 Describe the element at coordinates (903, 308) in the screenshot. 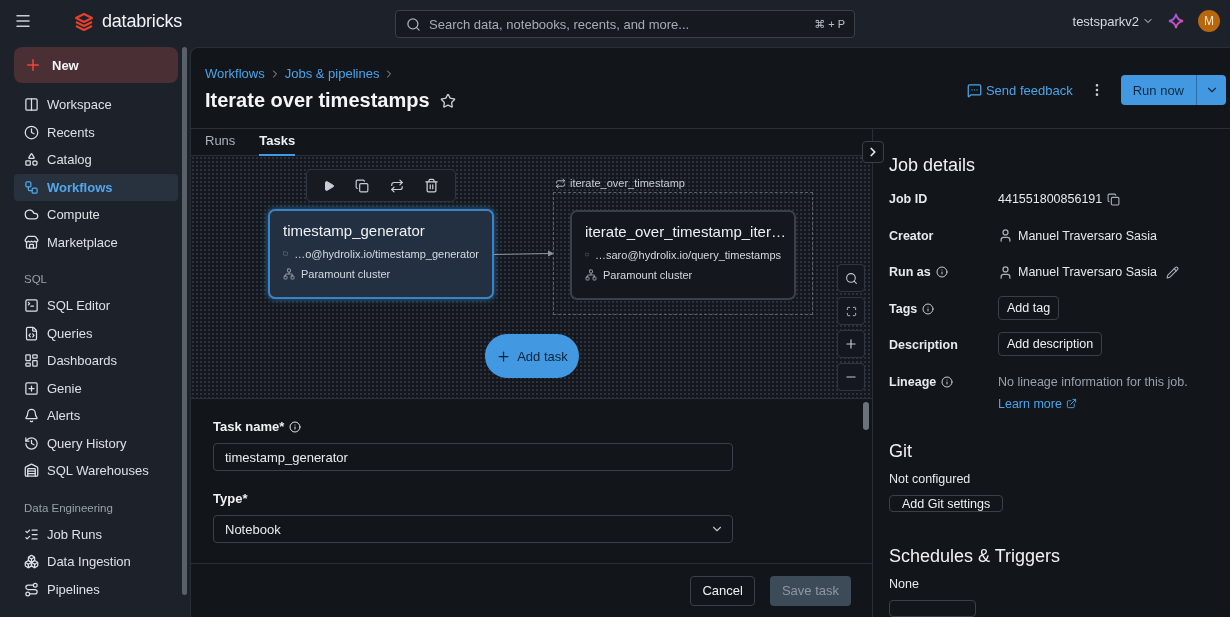

I see `detail-label: Tags` at that location.